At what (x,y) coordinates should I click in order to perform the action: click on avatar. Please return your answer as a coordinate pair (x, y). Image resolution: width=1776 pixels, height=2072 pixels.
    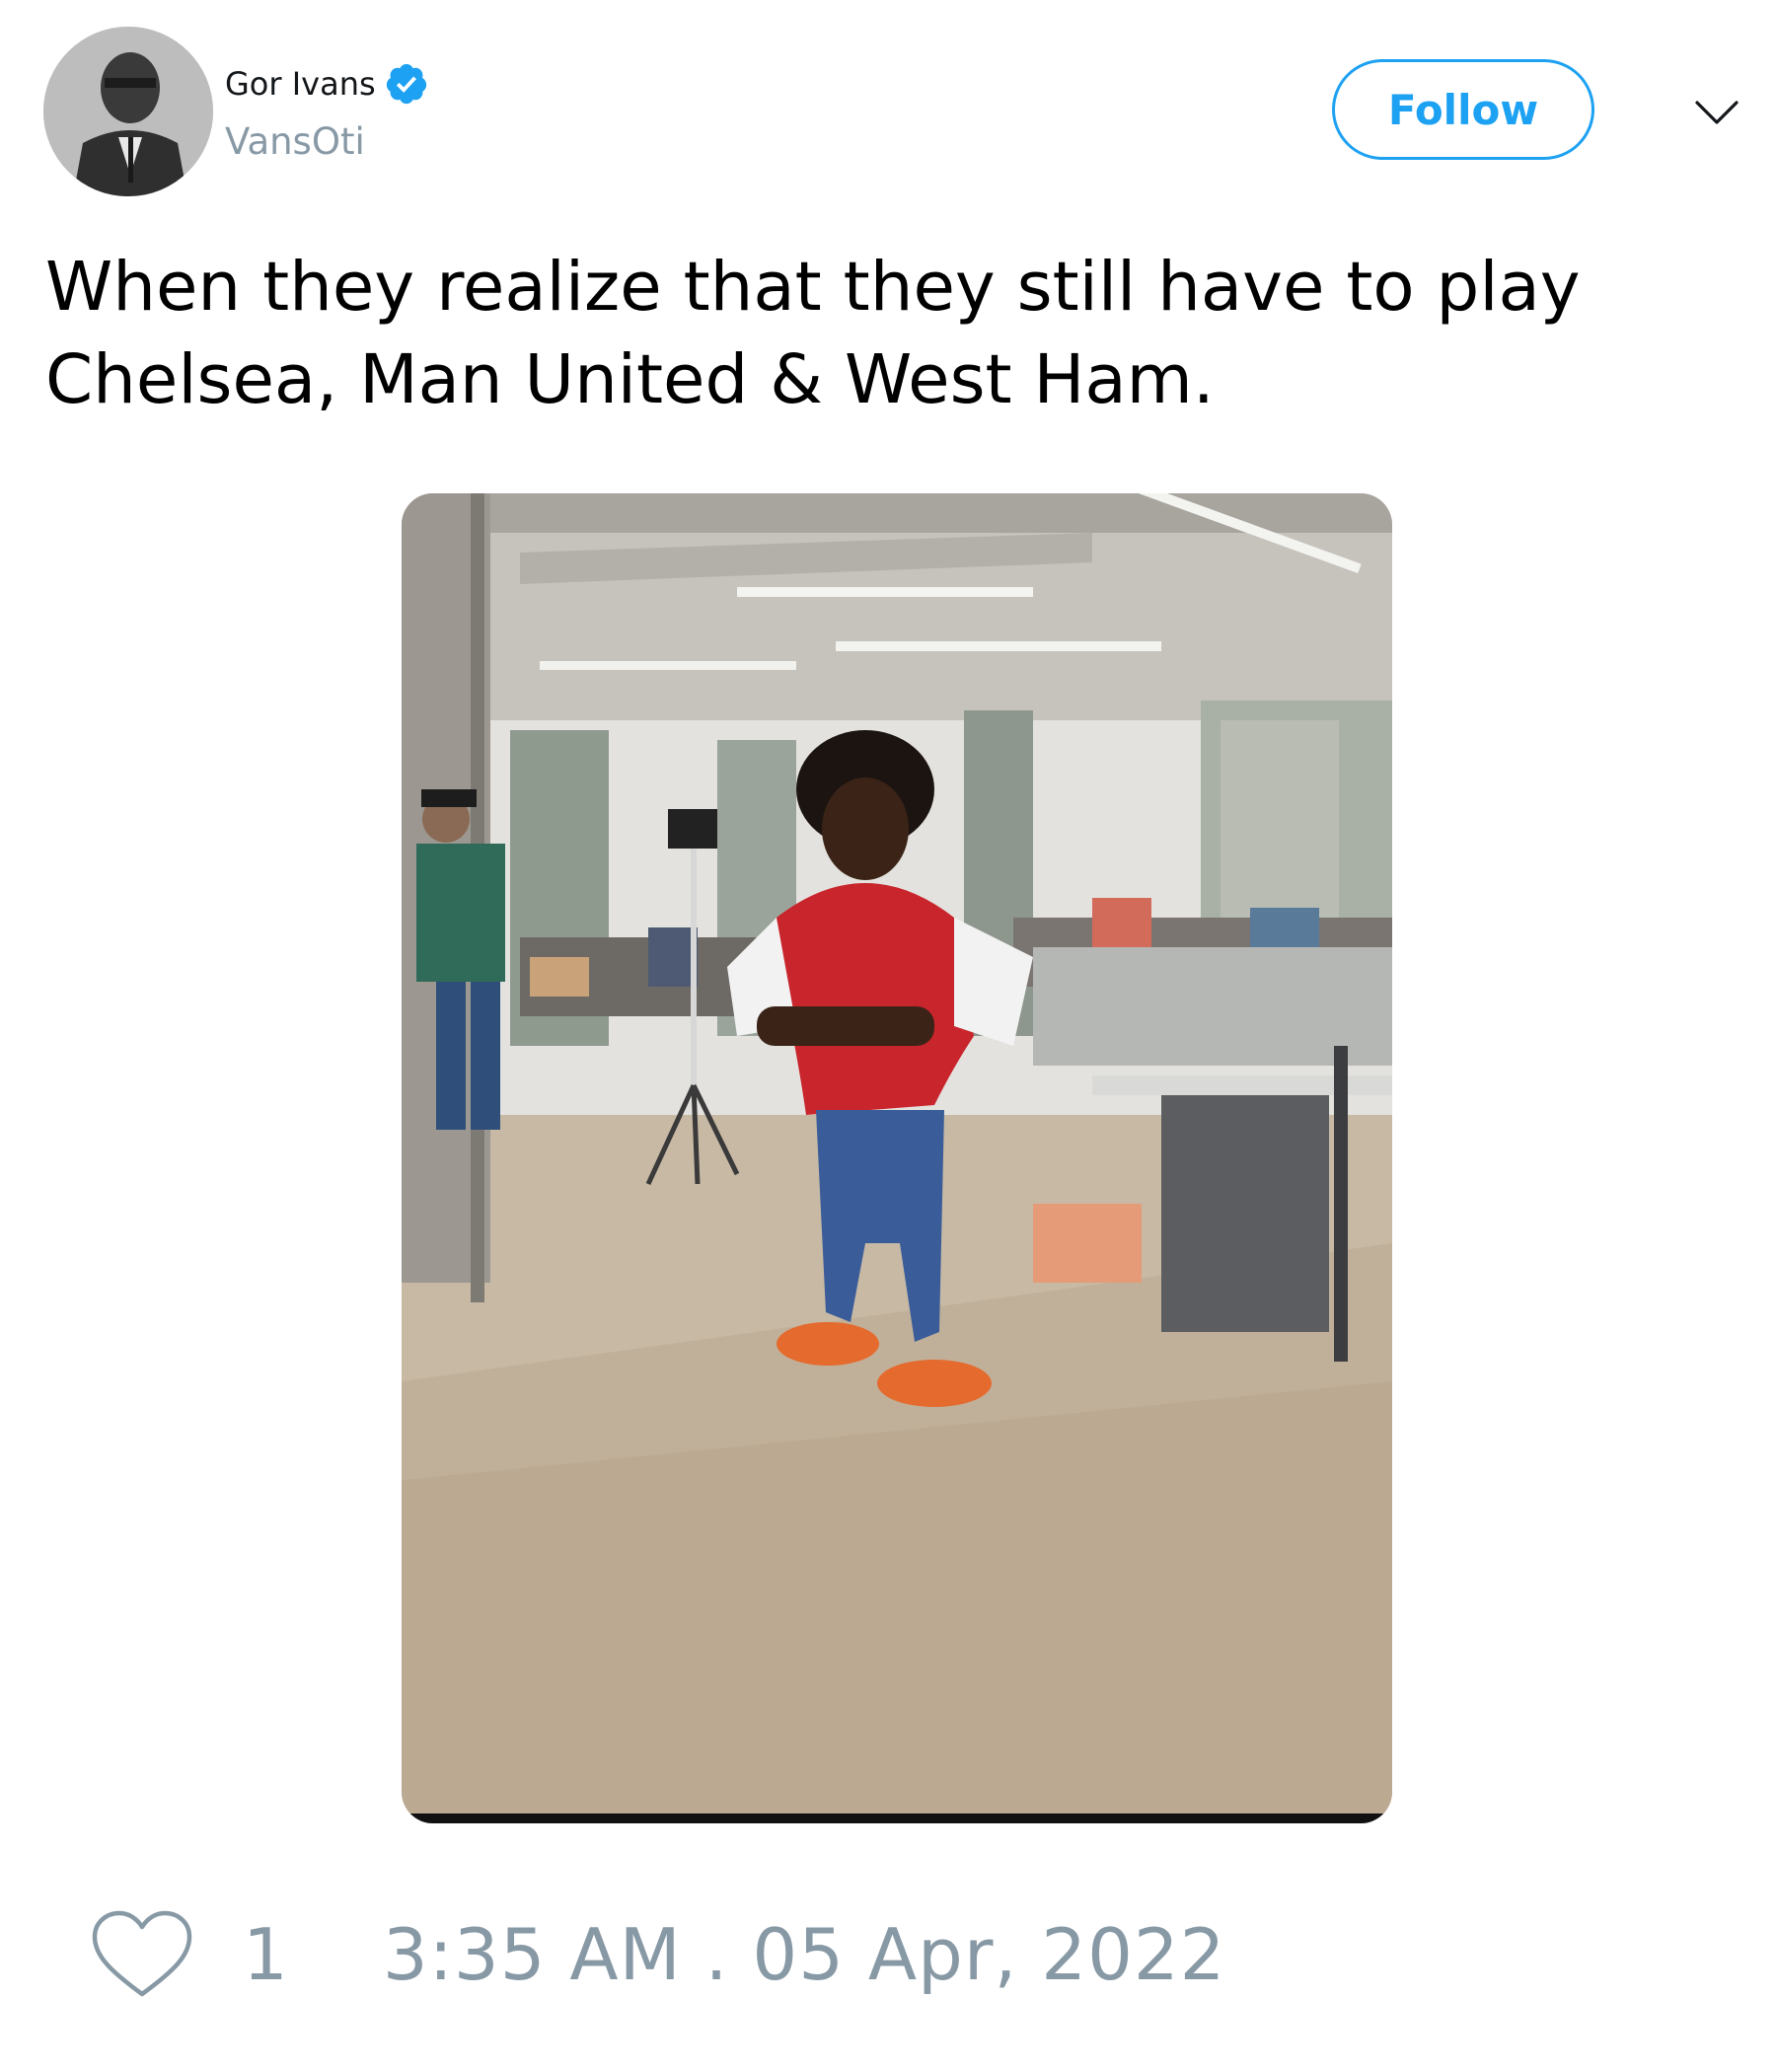
    Looking at the image, I should click on (128, 112).